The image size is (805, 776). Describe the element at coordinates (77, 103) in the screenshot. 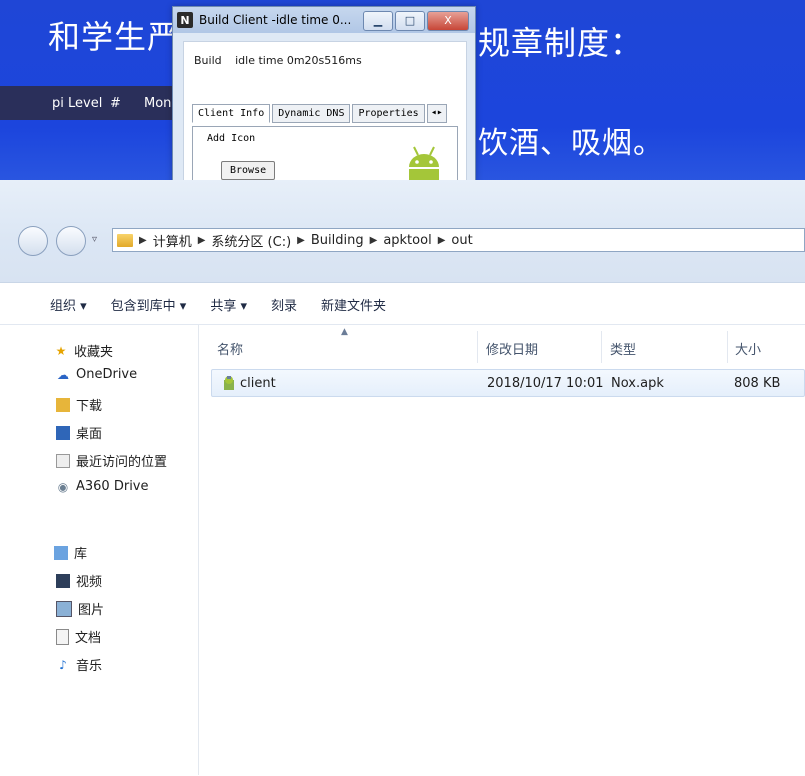

I see `background-col-level: pi Level` at that location.